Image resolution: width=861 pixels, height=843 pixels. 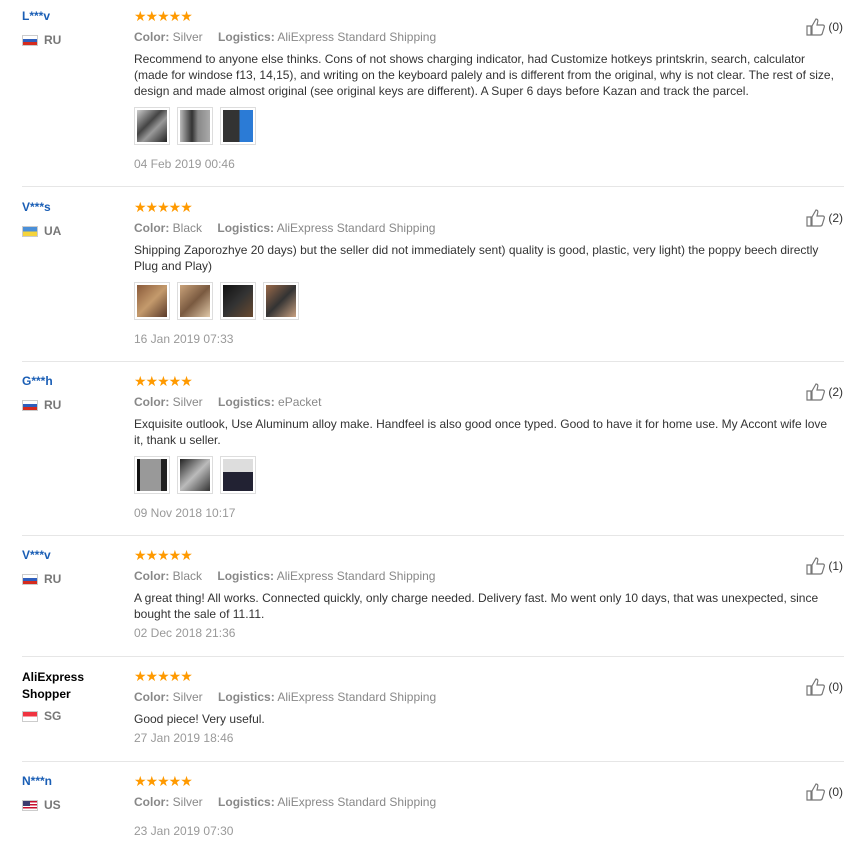 I want to click on reviewer-name: G***h, so click(x=72, y=381).